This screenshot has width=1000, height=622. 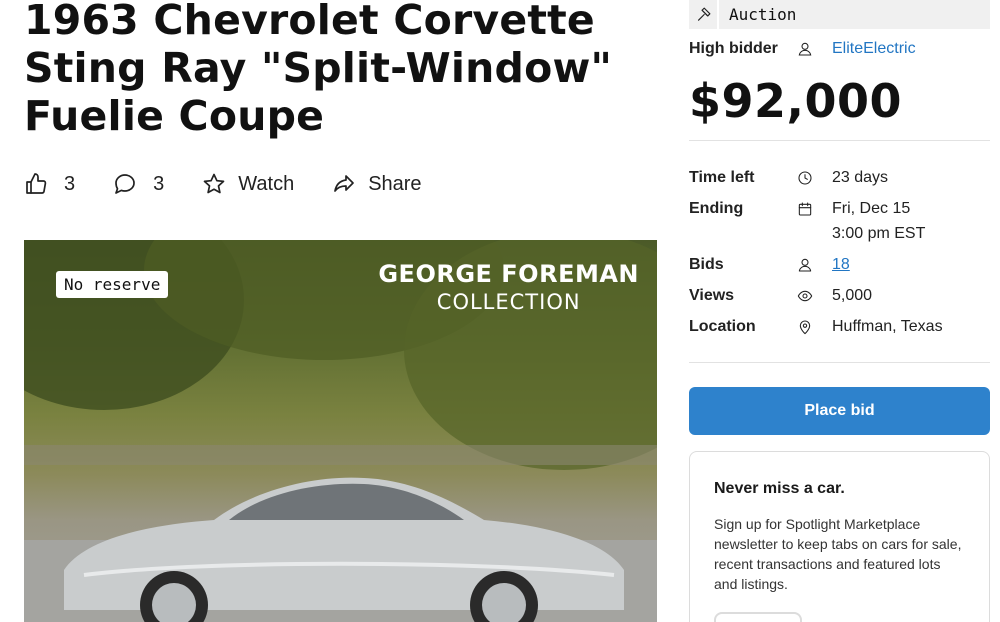 What do you see at coordinates (36, 183) in the screenshot?
I see `thumbs-up-icon` at bounding box center [36, 183].